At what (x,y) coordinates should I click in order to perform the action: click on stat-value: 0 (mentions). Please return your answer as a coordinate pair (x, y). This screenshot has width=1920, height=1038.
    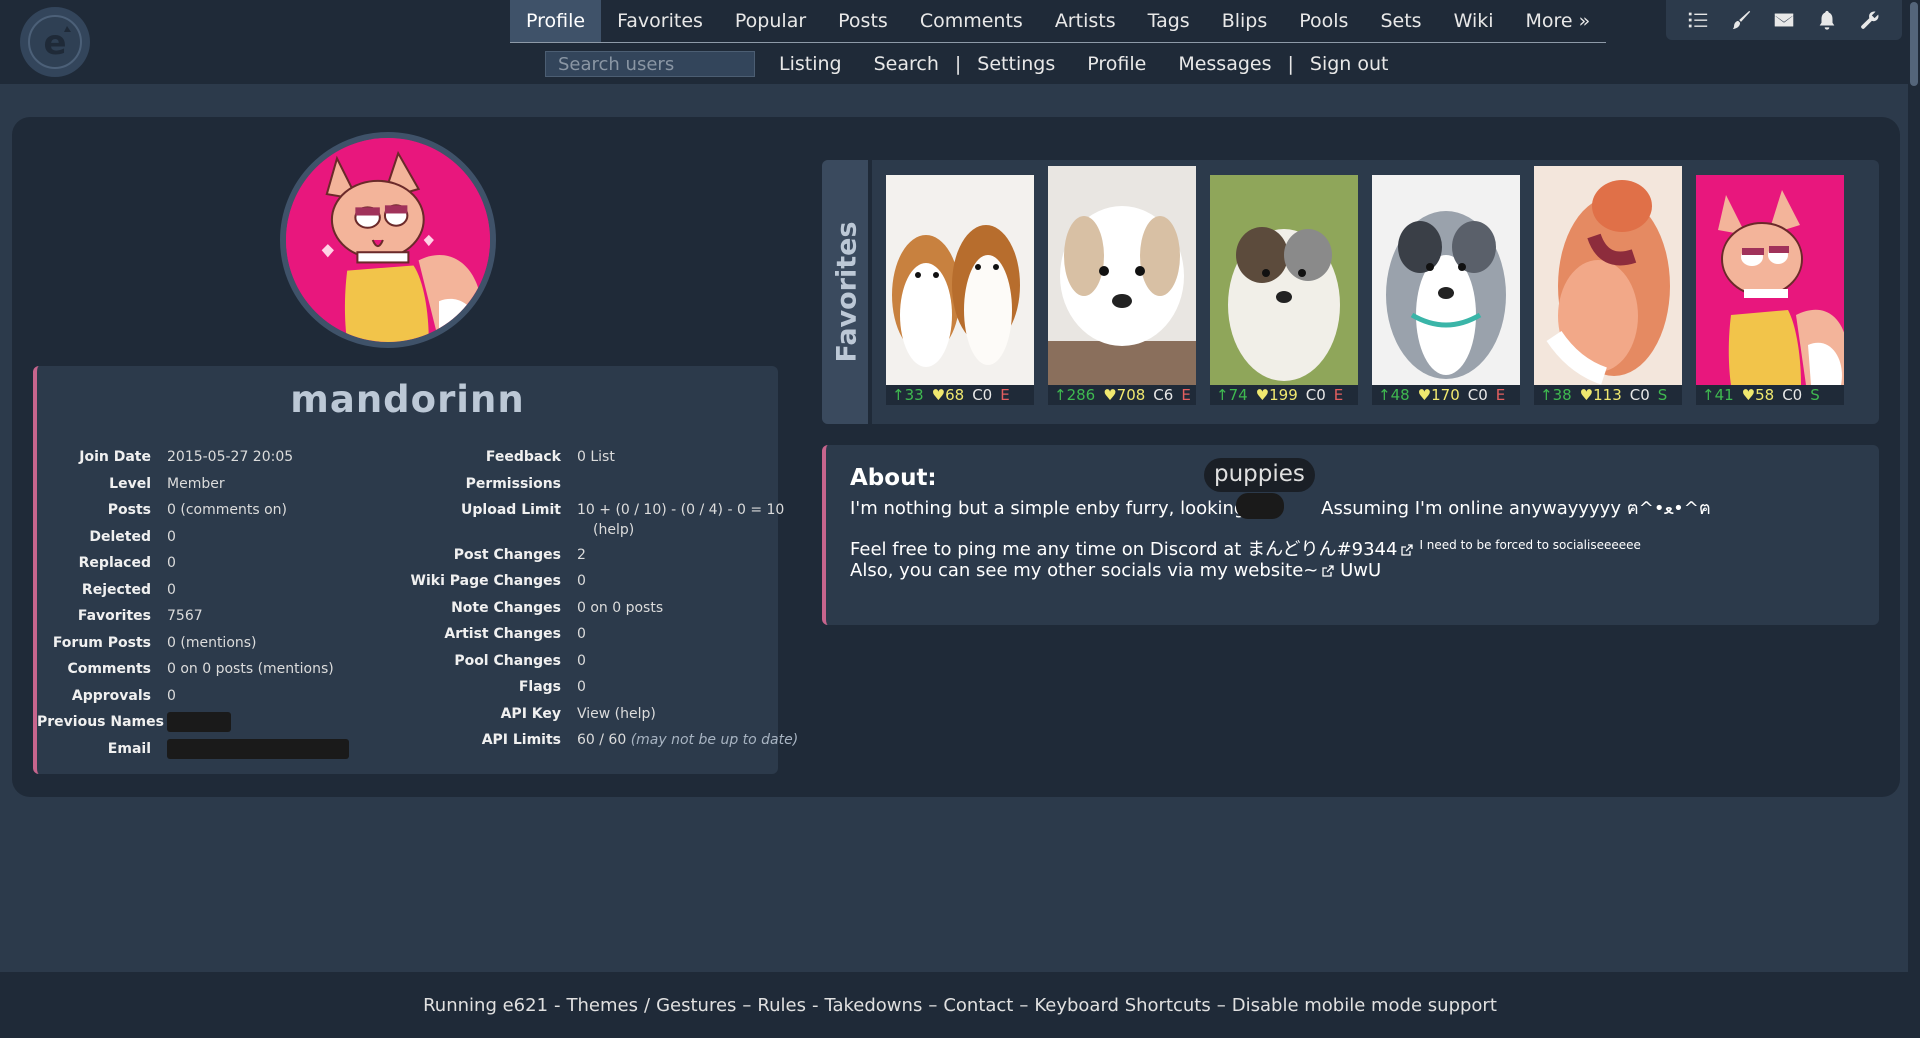
    Looking at the image, I should click on (212, 643).